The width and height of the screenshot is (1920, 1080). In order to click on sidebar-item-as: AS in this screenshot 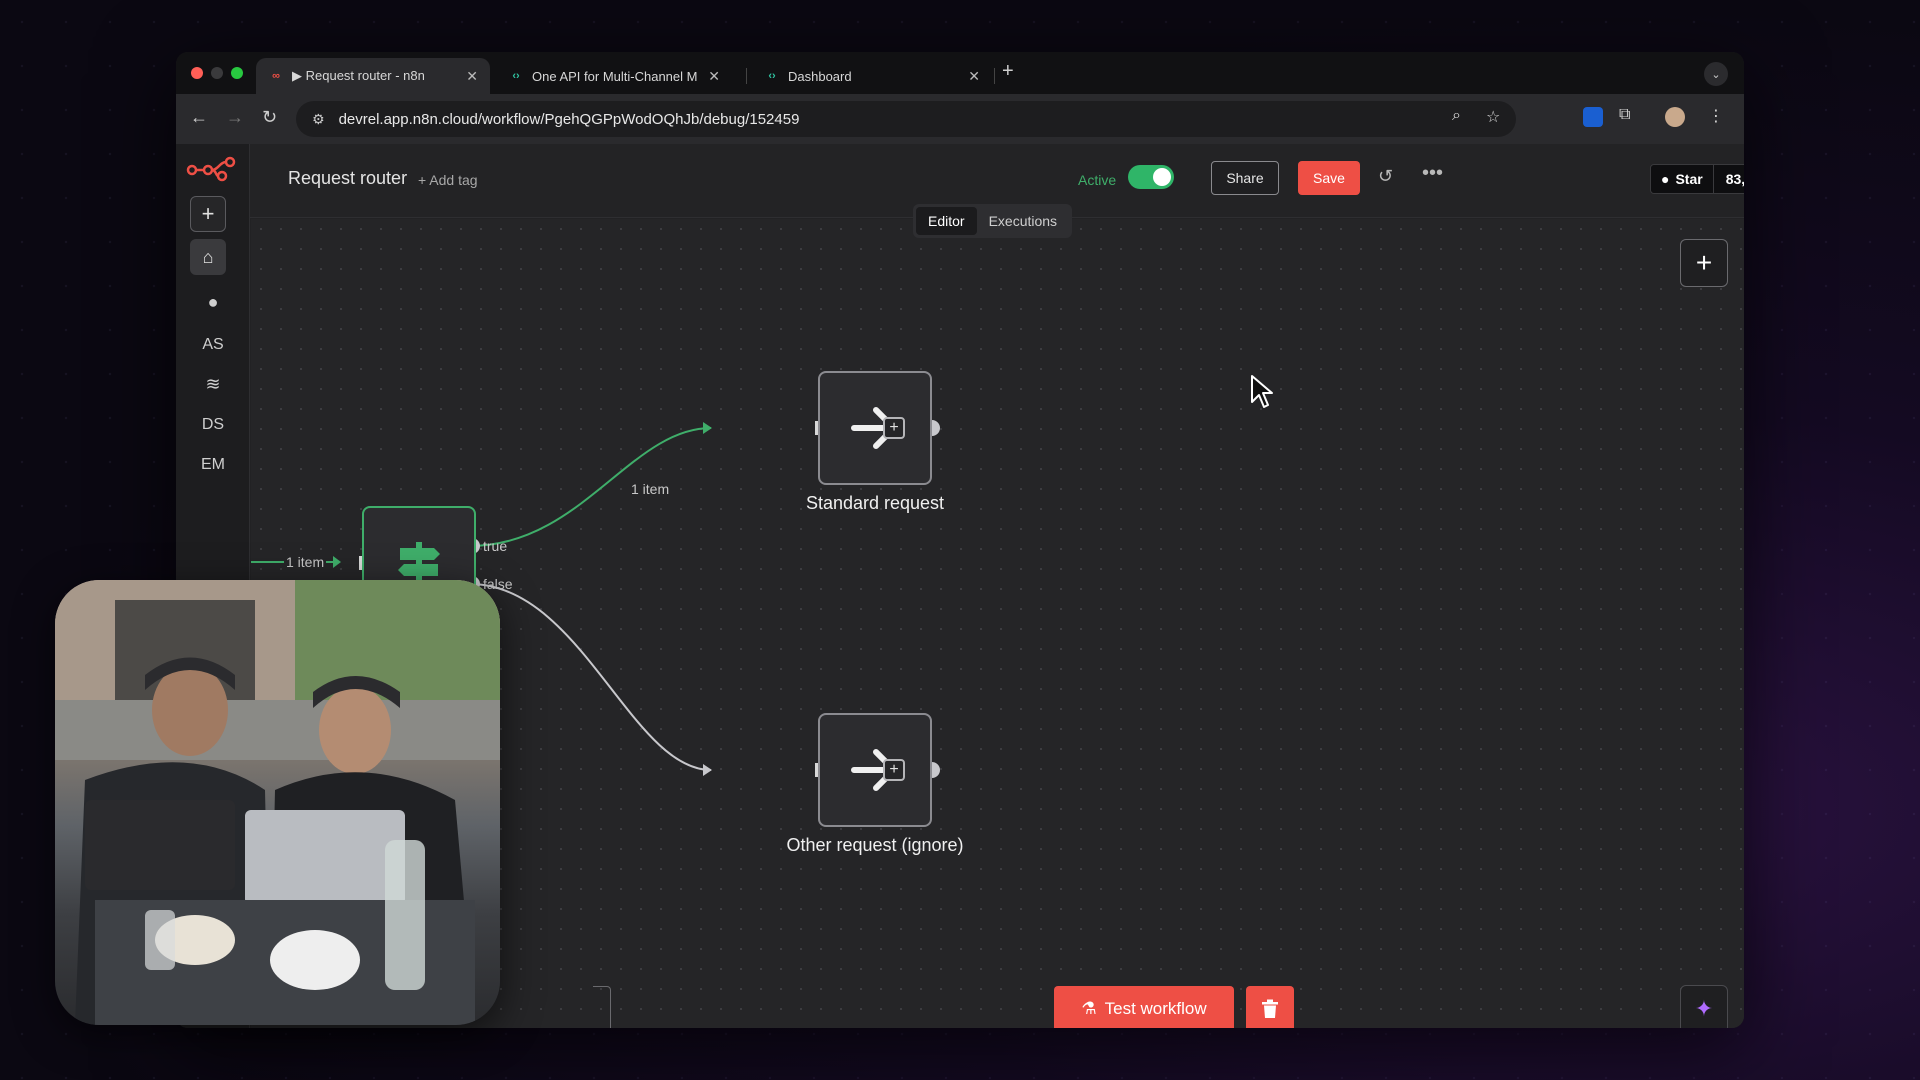, I will do `click(213, 345)`.